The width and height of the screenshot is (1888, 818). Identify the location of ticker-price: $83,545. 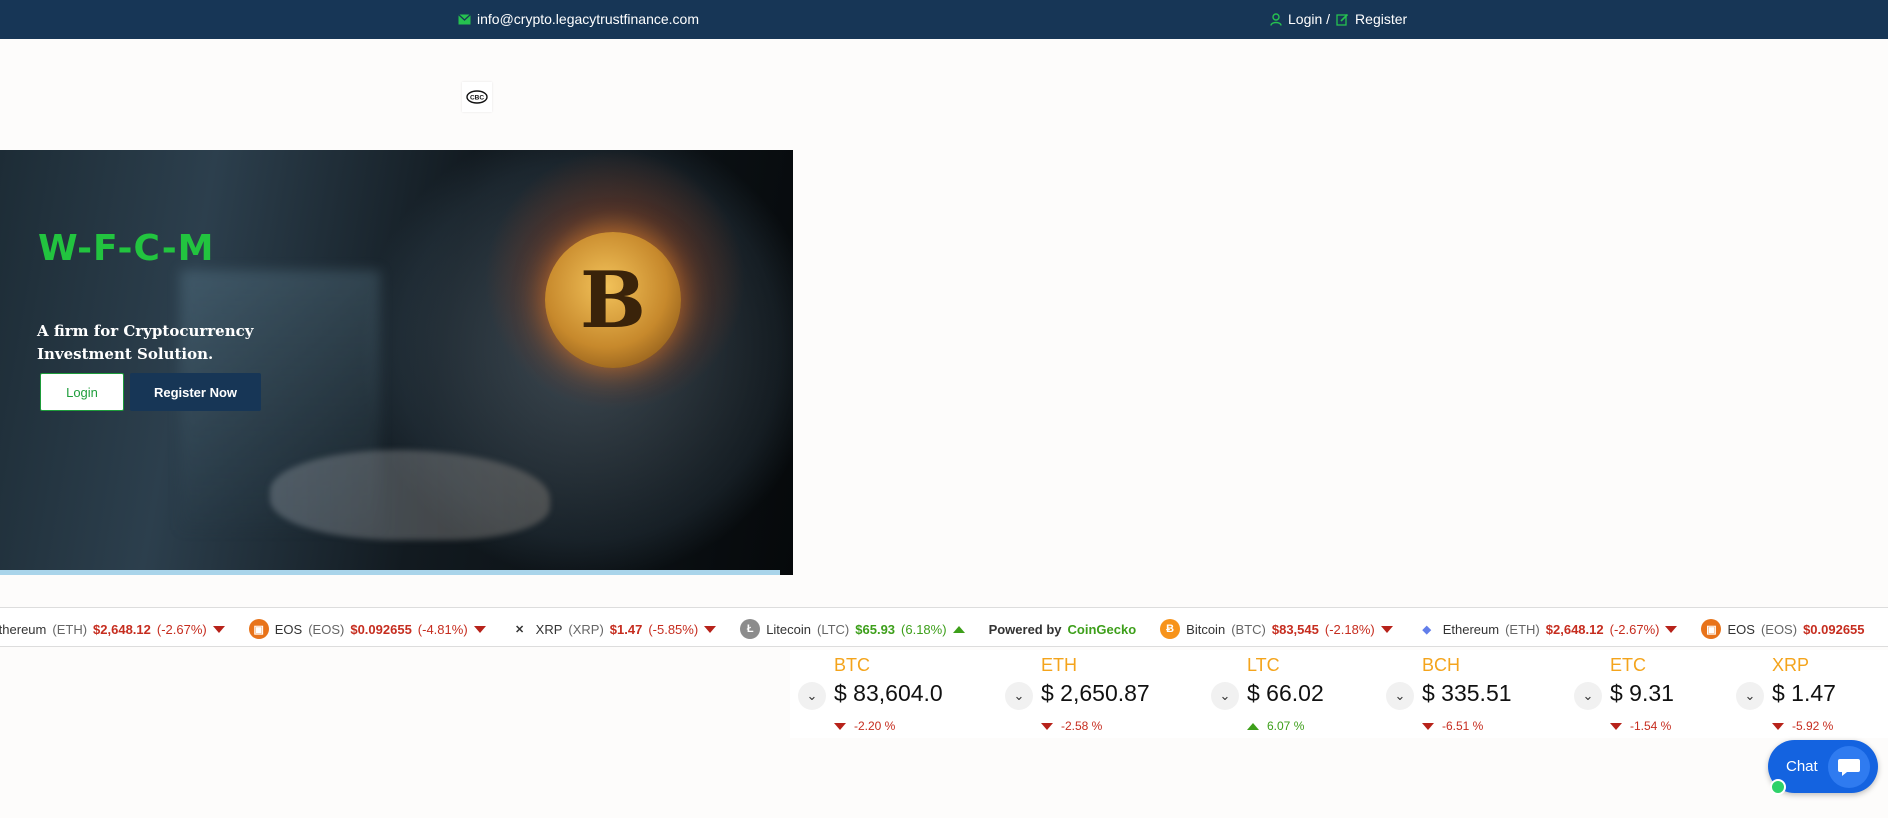
(1295, 629).